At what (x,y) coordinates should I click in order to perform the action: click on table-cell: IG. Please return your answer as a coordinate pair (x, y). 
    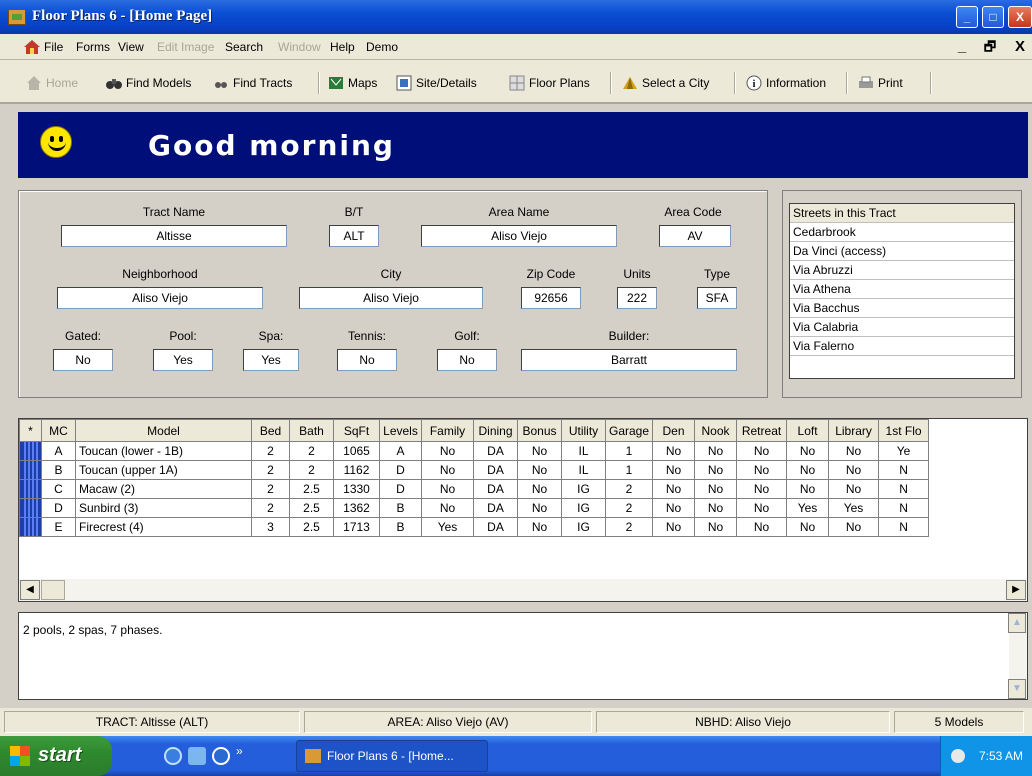
    Looking at the image, I should click on (583, 527).